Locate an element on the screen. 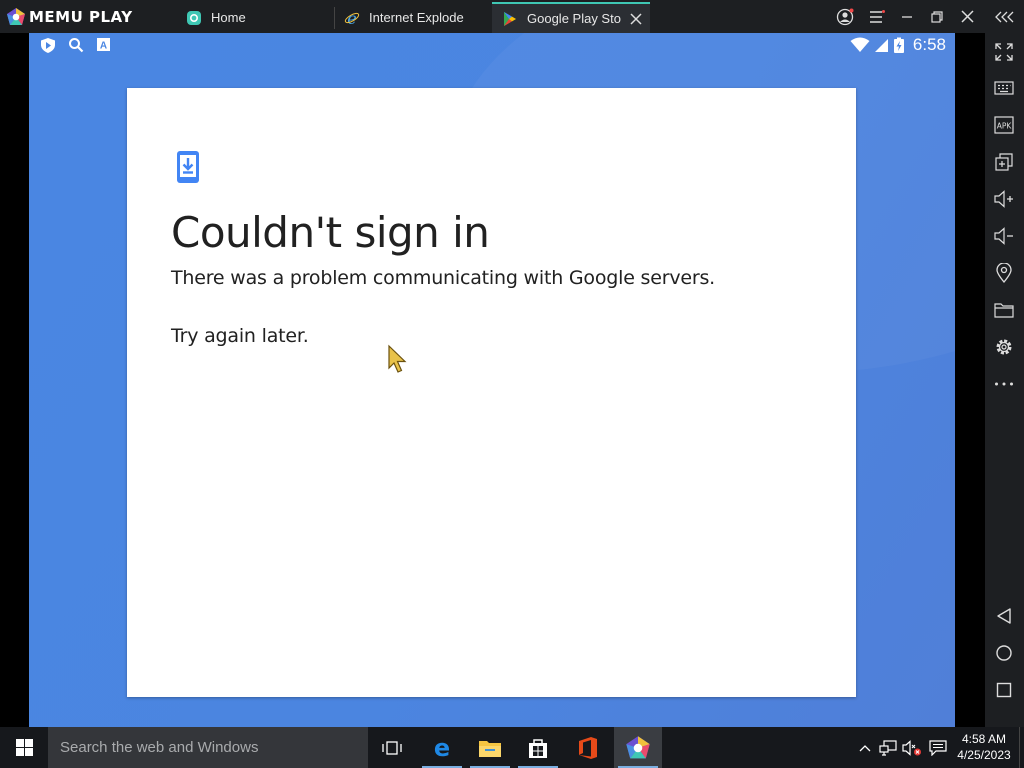 This screenshot has height=768, width=1024. android-recents-button is located at coordinates (1004, 690).